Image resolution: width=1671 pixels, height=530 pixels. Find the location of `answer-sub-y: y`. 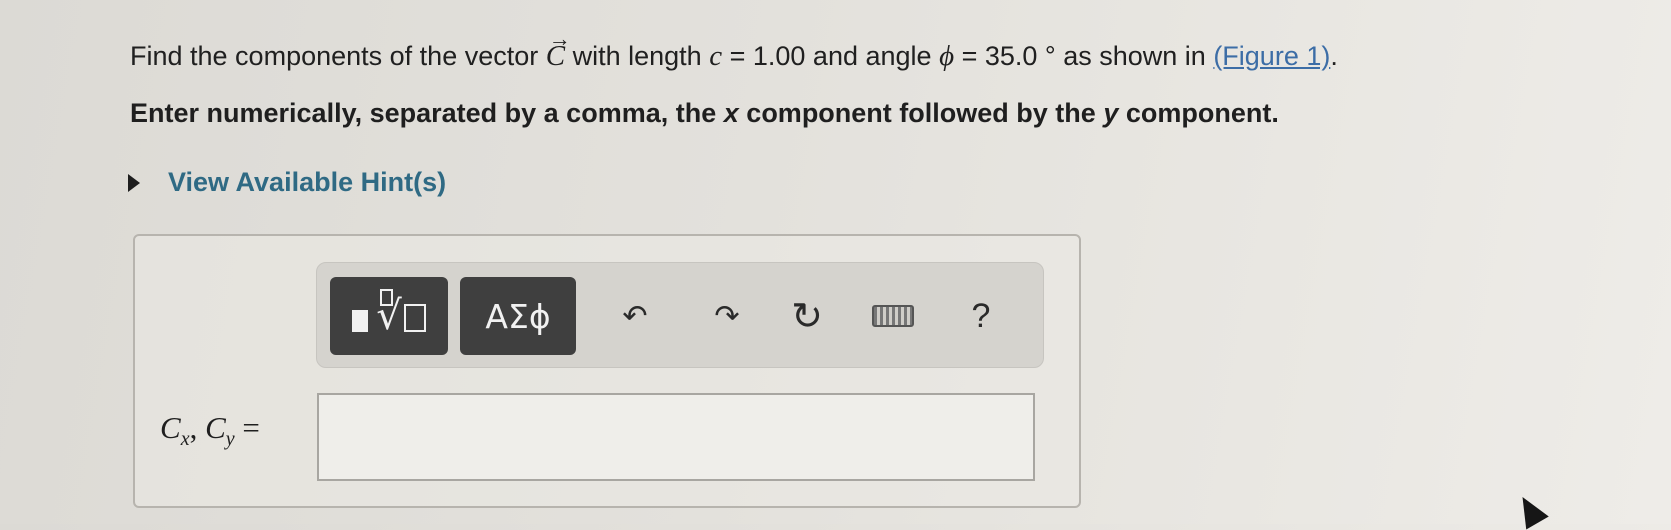

answer-sub-y: y is located at coordinates (230, 439).